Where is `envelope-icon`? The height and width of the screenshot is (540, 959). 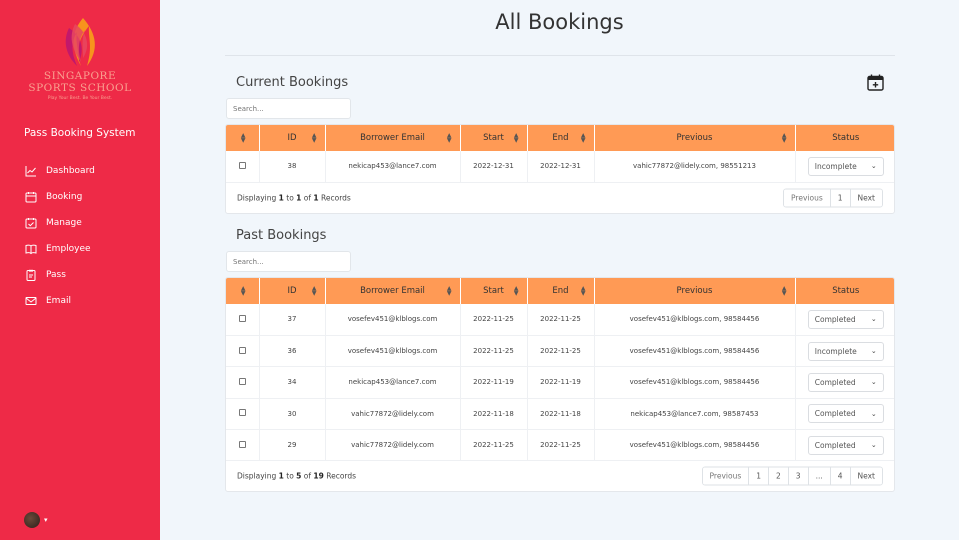
envelope-icon is located at coordinates (31, 301).